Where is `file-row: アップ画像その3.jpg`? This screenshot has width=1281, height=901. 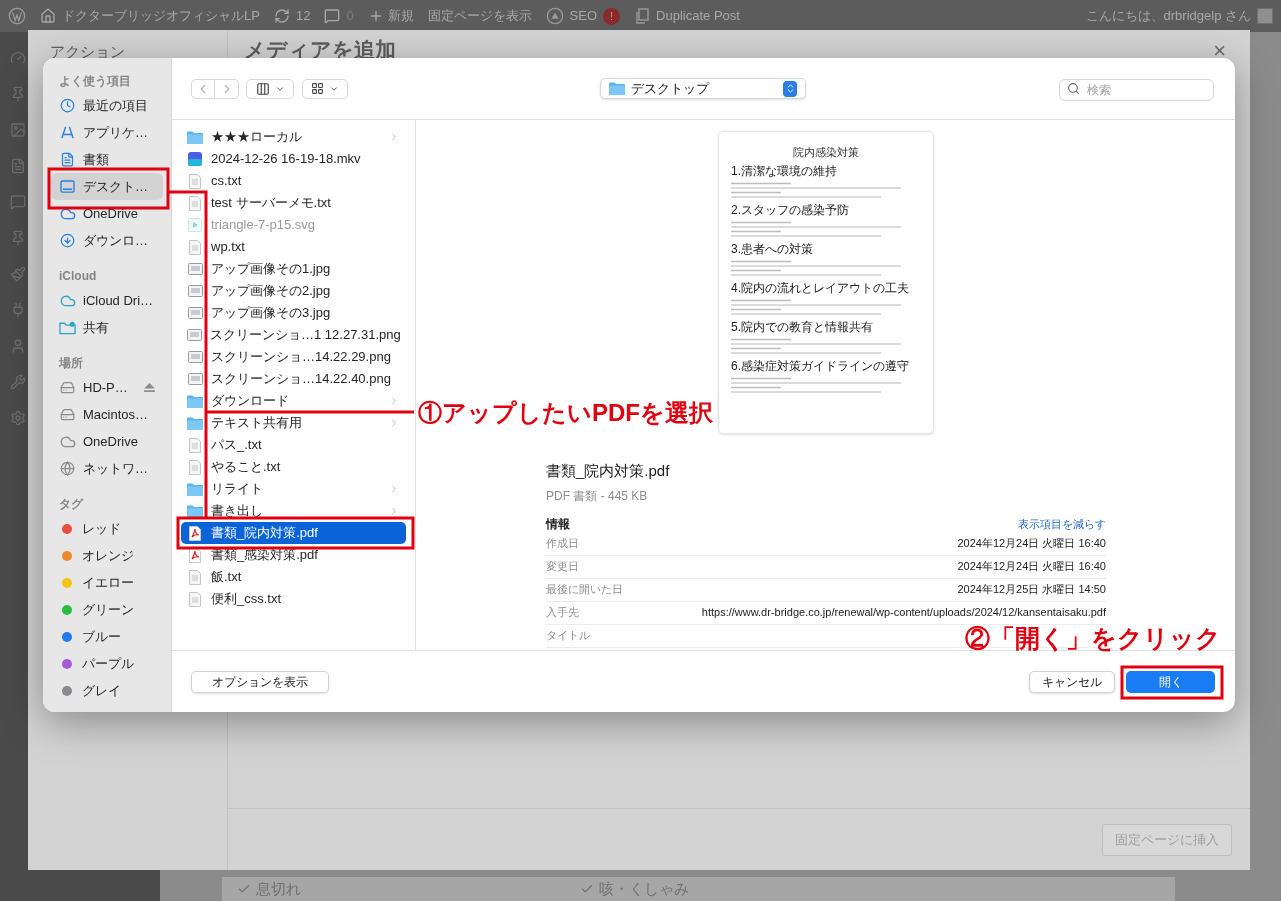 file-row: アップ画像その3.jpg is located at coordinates (293, 313).